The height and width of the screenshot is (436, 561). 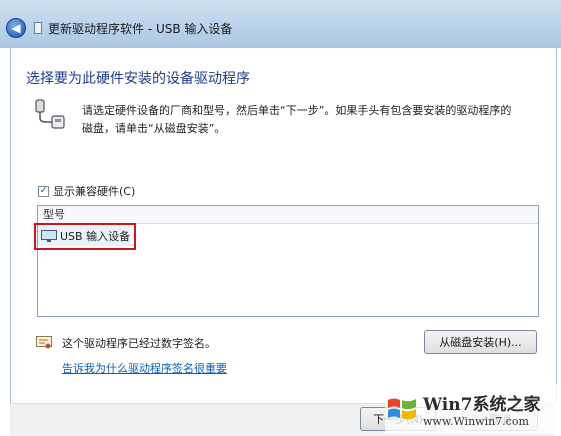 What do you see at coordinates (476, 421) in the screenshot?
I see `watermark-url: www.Winwin7.com` at bounding box center [476, 421].